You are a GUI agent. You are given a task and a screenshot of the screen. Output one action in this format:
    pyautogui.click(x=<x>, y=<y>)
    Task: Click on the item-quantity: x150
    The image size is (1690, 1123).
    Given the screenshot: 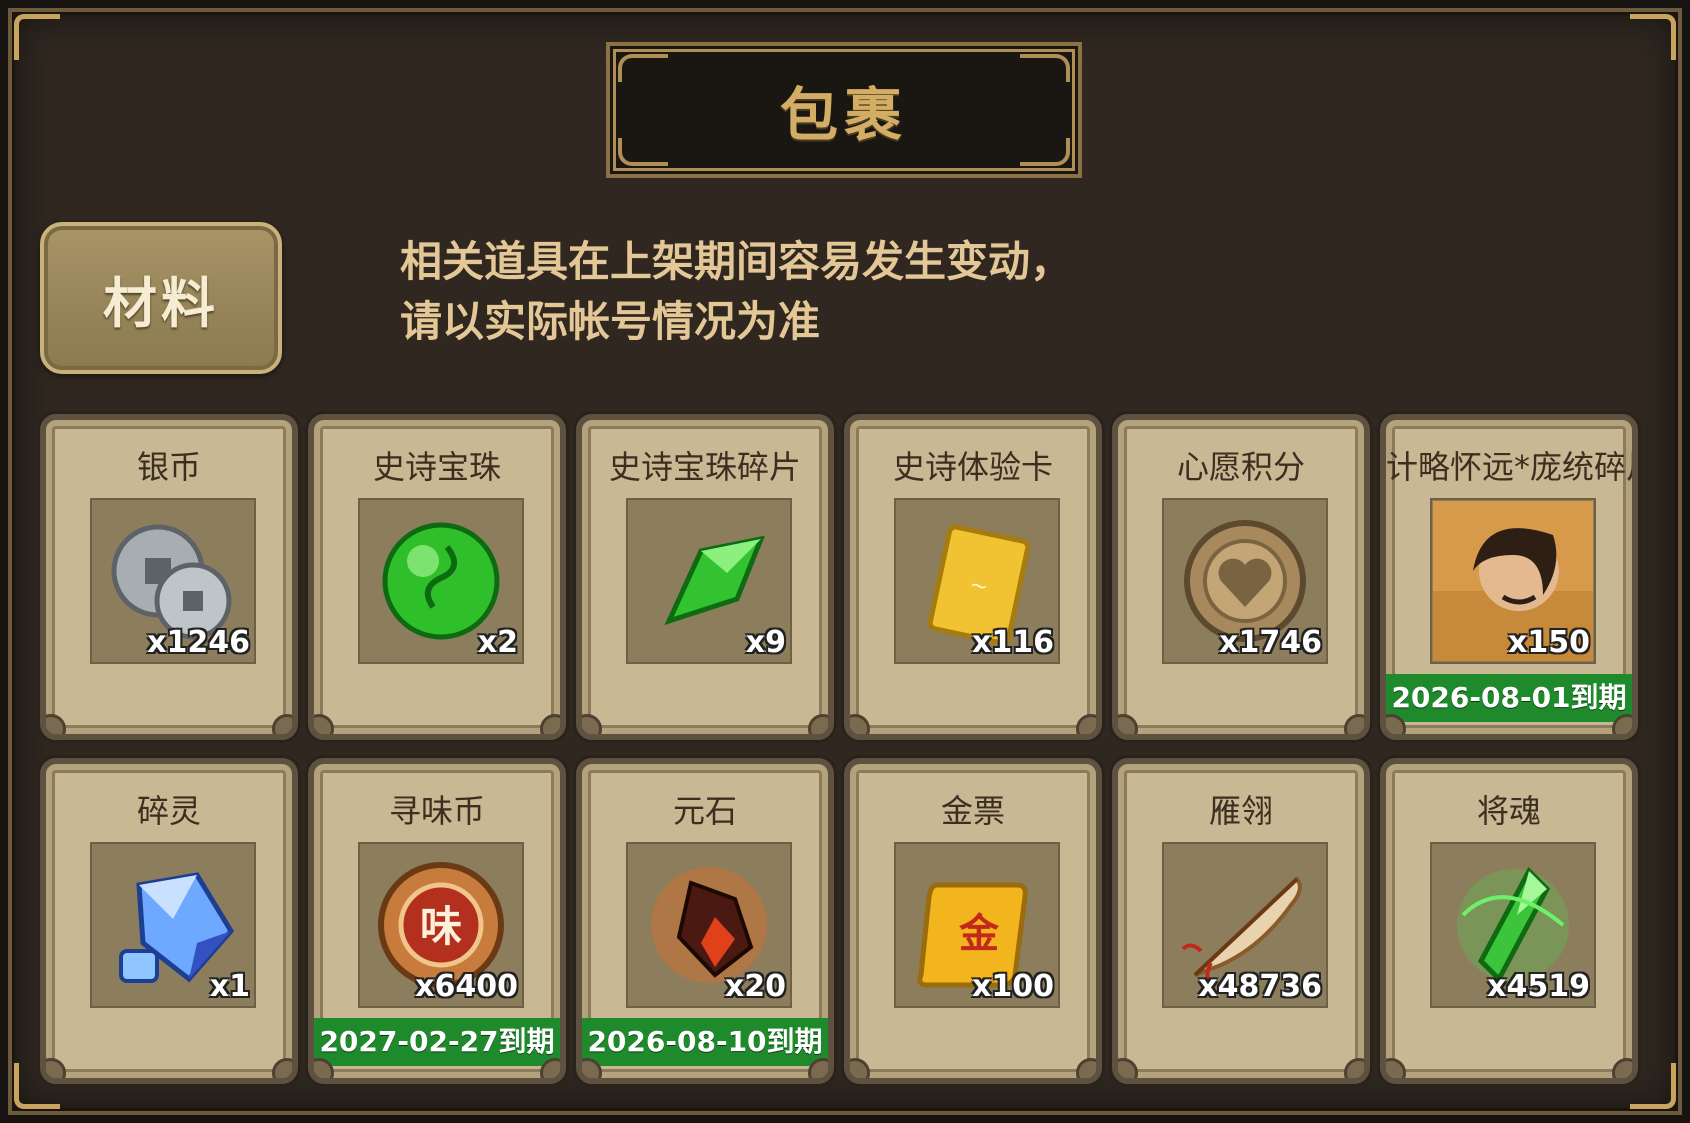 What is the action you would take?
    pyautogui.click(x=1549, y=642)
    